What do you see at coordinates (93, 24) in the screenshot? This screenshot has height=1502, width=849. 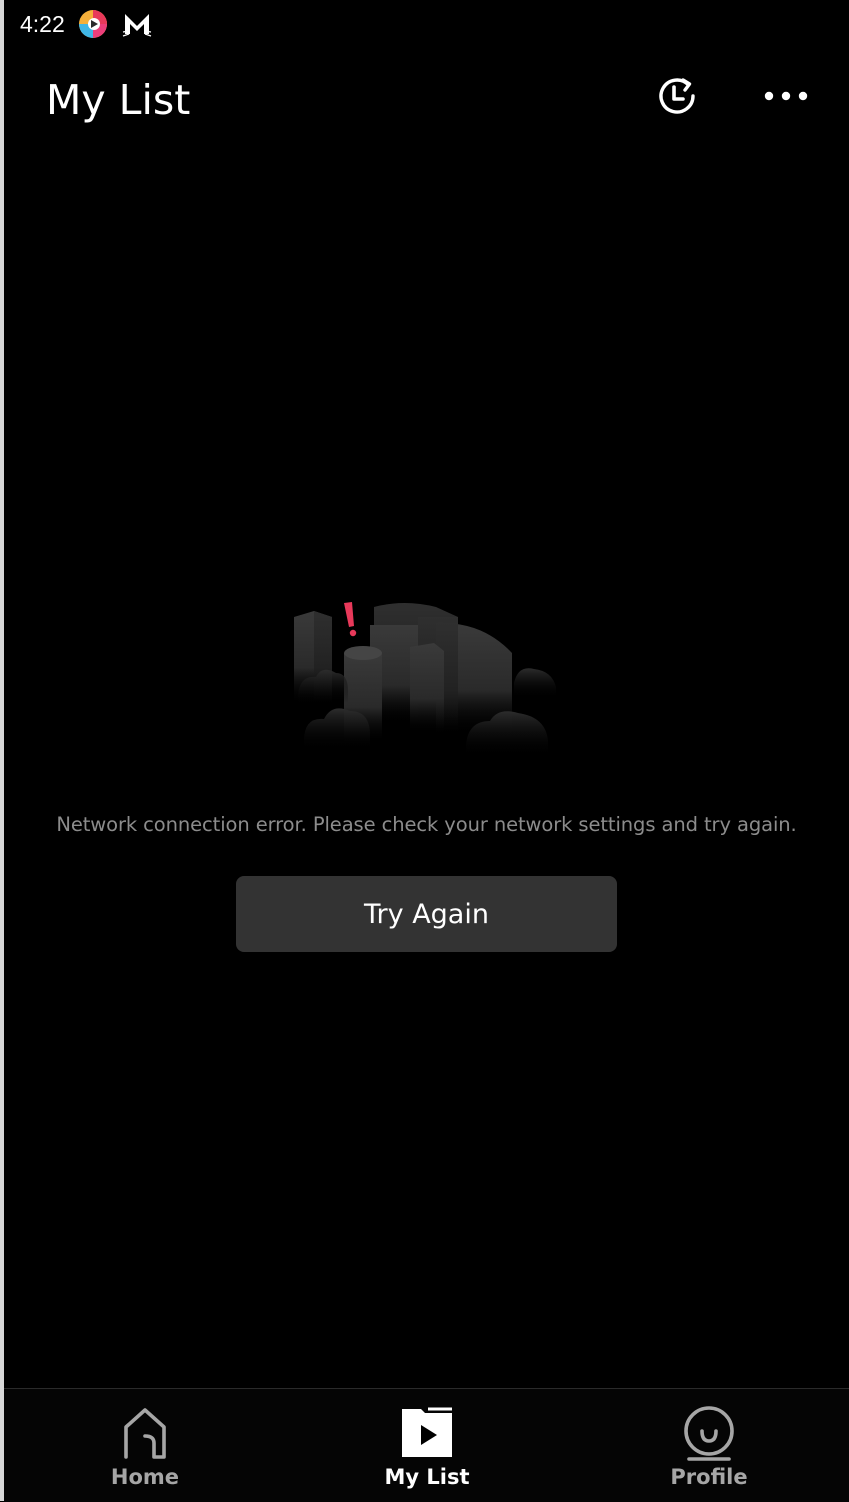 I see `colorful-app-icon` at bounding box center [93, 24].